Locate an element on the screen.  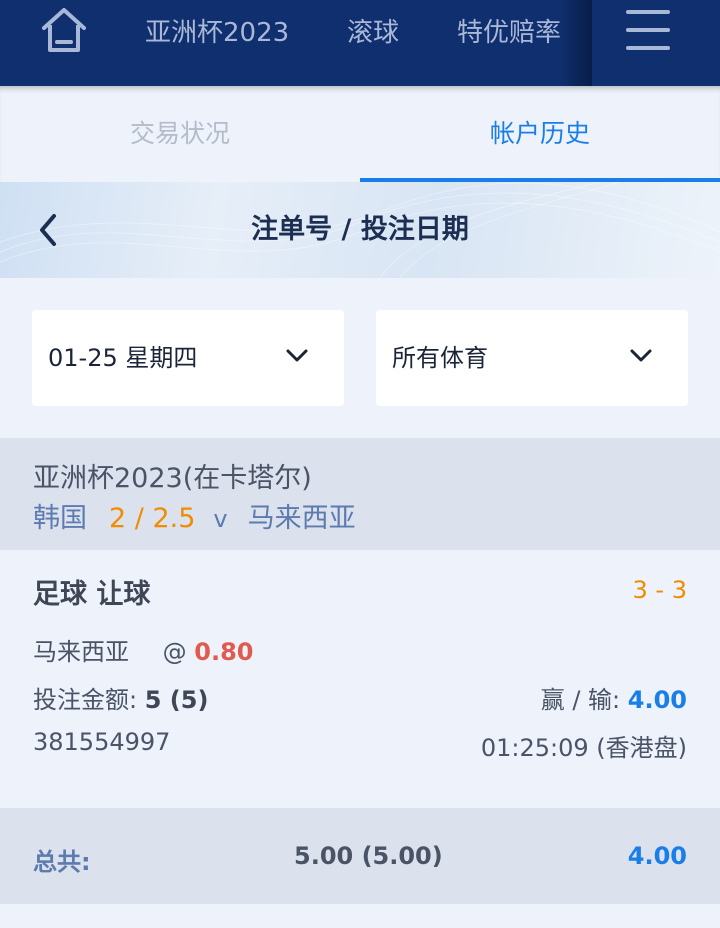
nav-item-special-odds: 特优赔率 is located at coordinates (509, 30).